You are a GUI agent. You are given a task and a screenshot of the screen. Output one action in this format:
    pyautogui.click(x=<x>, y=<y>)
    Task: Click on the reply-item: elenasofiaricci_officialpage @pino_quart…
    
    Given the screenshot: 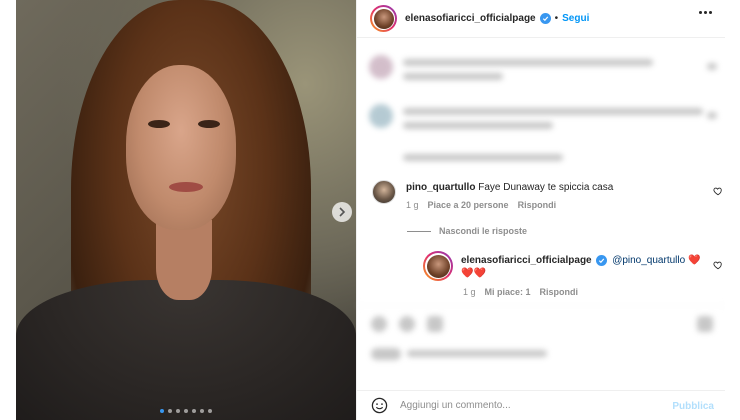 What is the action you would take?
    pyautogui.click(x=573, y=276)
    